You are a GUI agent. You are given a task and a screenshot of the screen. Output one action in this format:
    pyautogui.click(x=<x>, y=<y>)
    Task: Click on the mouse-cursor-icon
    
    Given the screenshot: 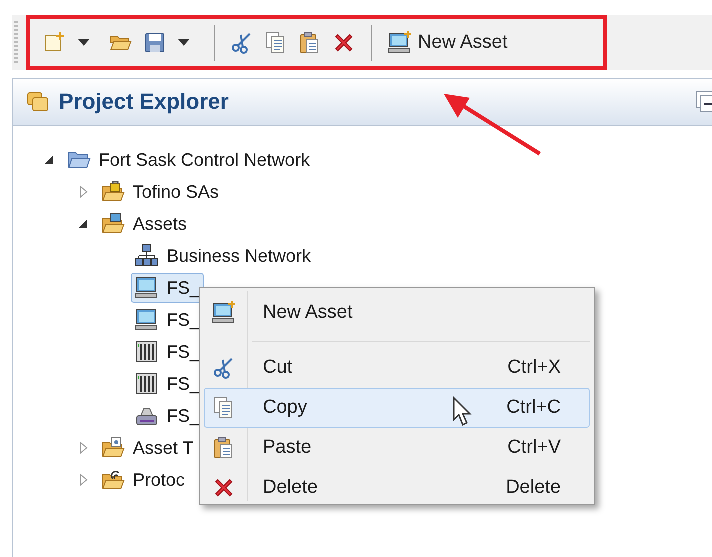 What is the action you would take?
    pyautogui.click(x=463, y=412)
    